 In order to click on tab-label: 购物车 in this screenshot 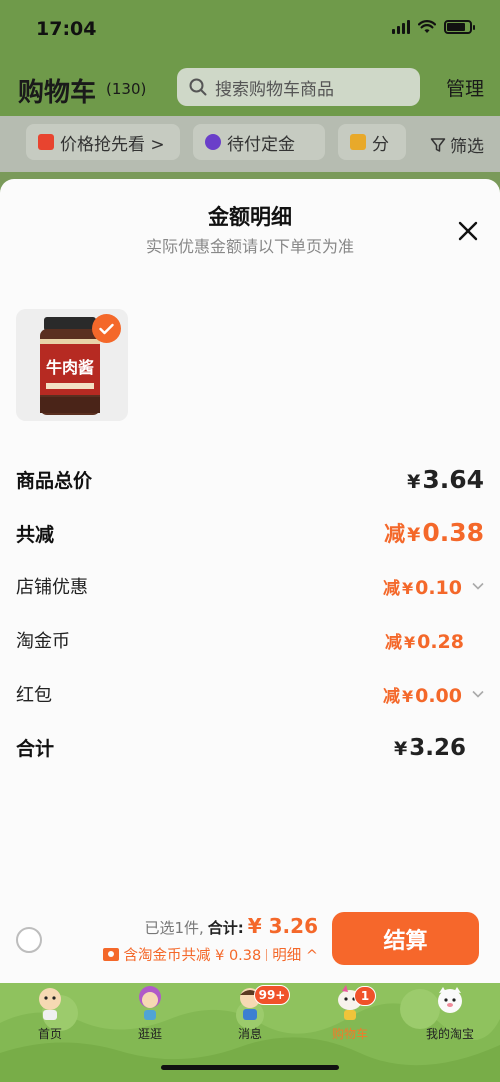, I will do `click(349, 1034)`.